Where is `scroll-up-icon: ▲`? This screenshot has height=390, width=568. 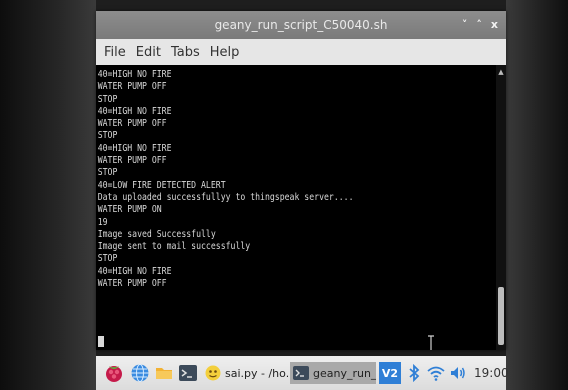 scroll-up-icon: ▲ is located at coordinates (501, 72).